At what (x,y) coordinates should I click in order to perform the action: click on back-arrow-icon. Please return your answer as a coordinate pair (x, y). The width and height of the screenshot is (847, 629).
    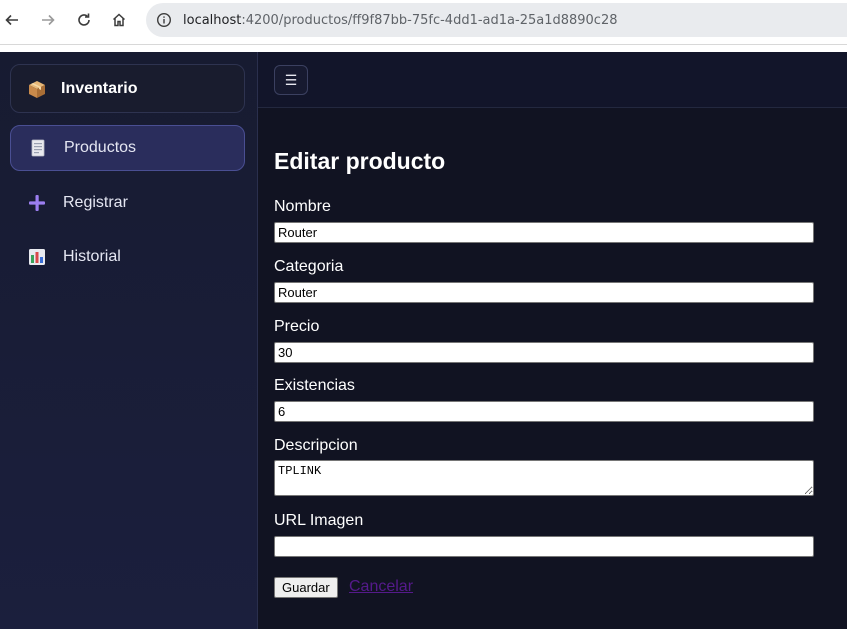
    Looking at the image, I should click on (11, 20).